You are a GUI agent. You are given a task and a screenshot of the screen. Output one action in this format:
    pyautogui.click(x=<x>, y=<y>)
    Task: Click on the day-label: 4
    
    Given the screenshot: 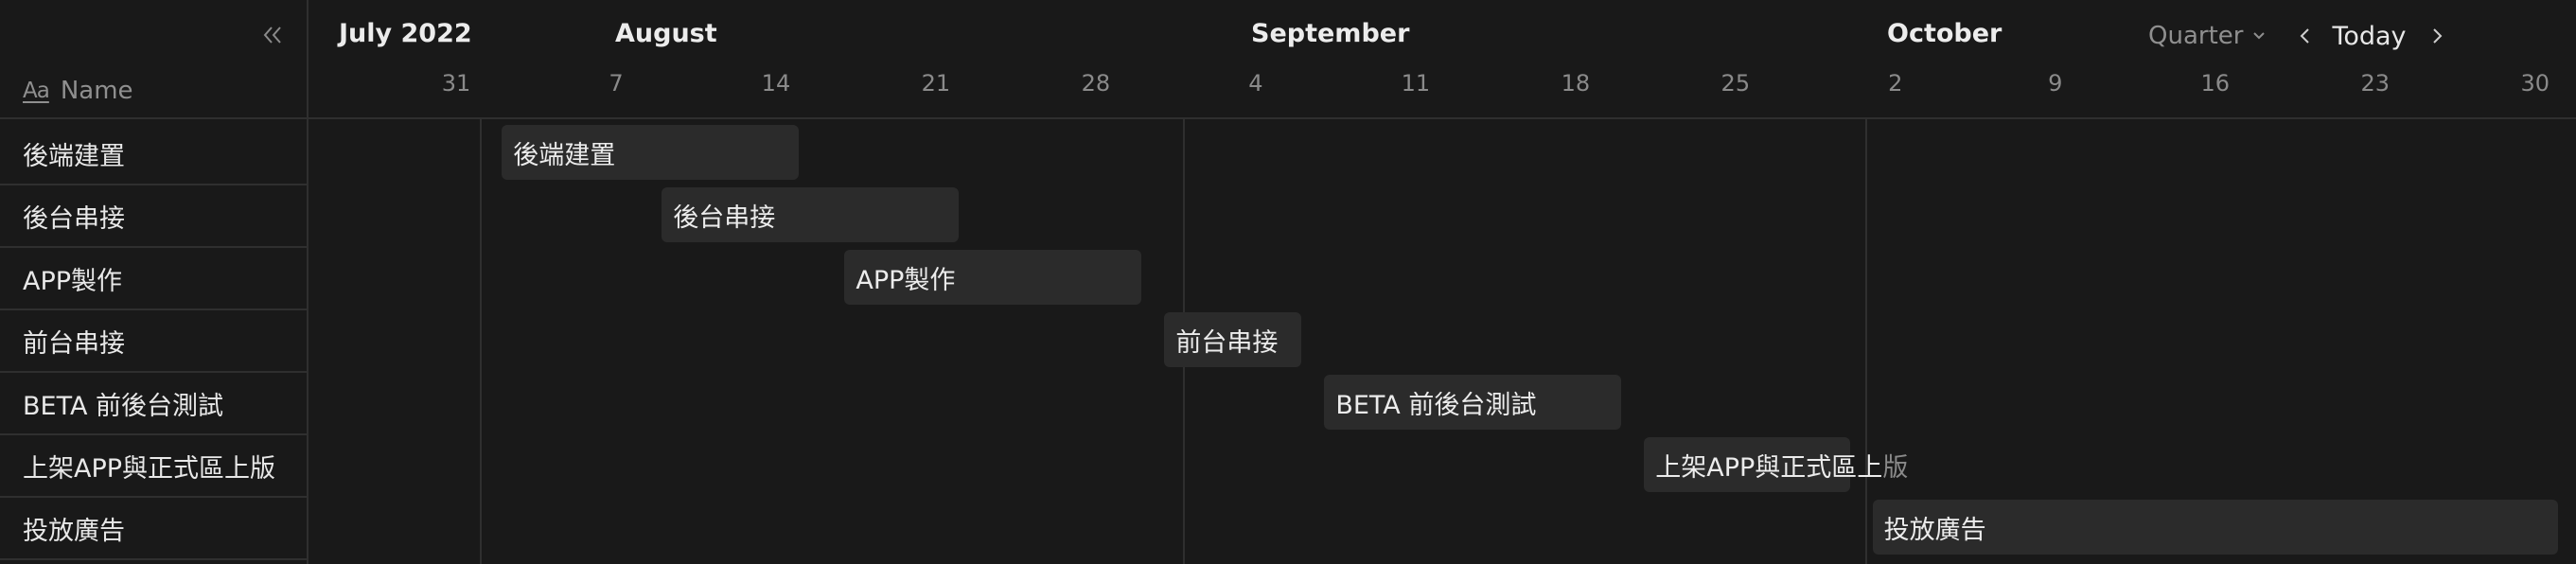 What is the action you would take?
    pyautogui.click(x=1255, y=83)
    